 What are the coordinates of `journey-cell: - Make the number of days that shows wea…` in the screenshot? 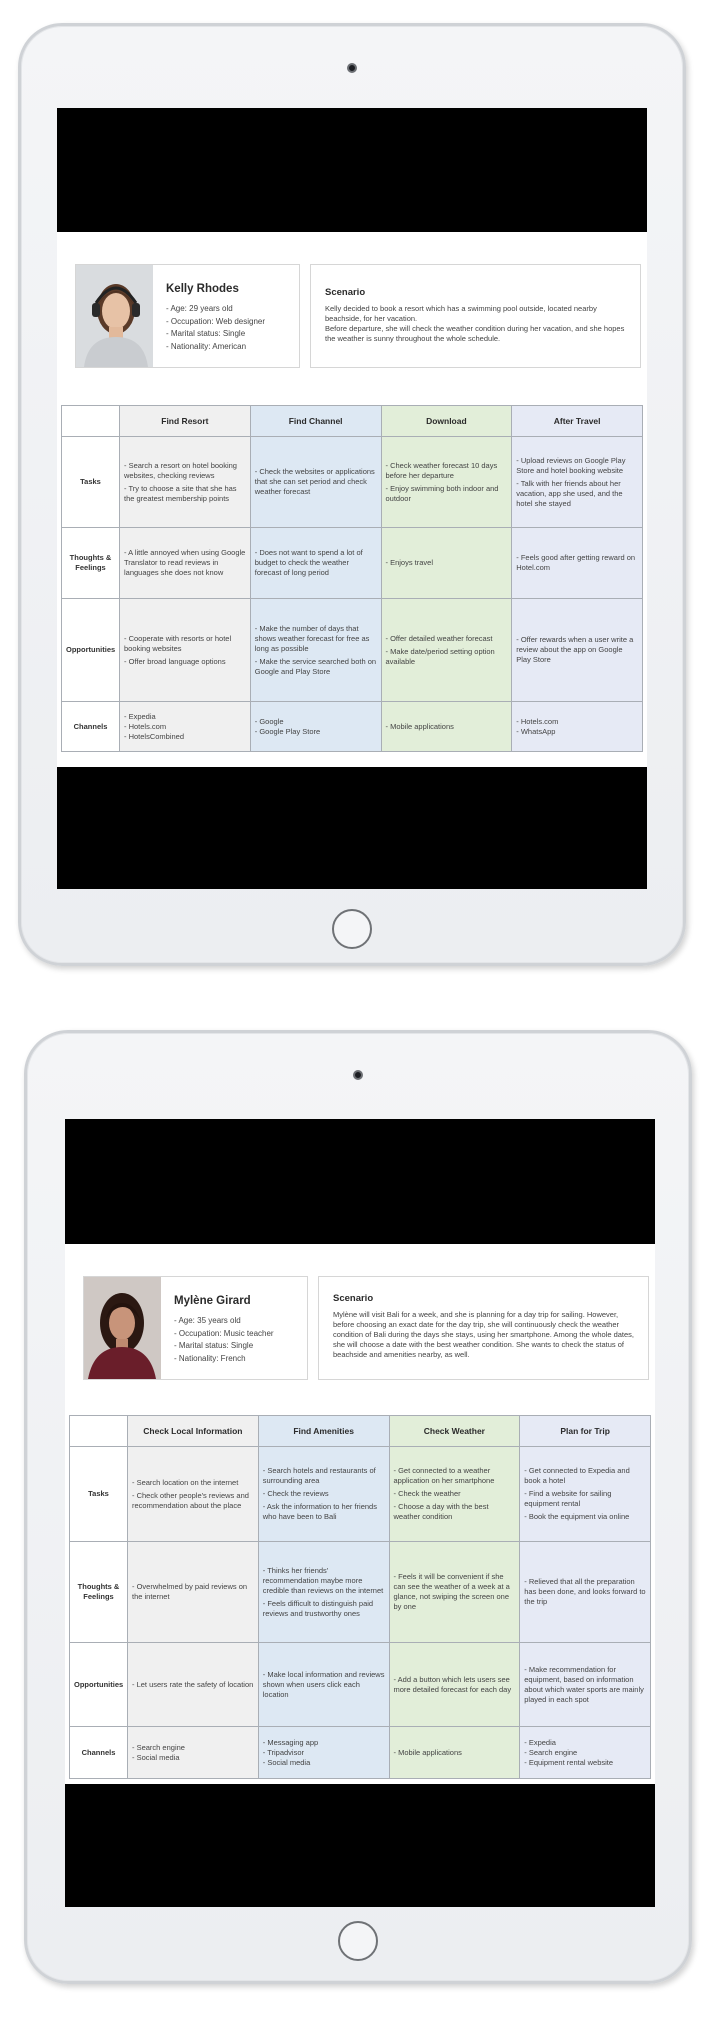 It's located at (315, 650).